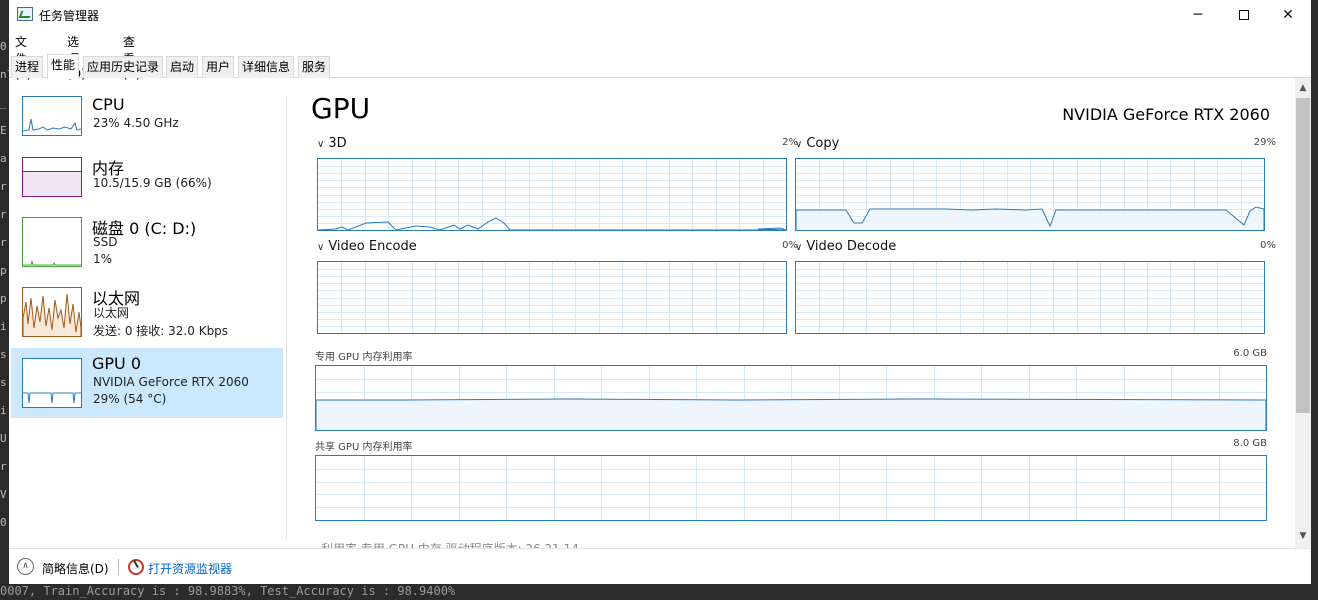  What do you see at coordinates (3, 158) in the screenshot?
I see `console-char: a` at bounding box center [3, 158].